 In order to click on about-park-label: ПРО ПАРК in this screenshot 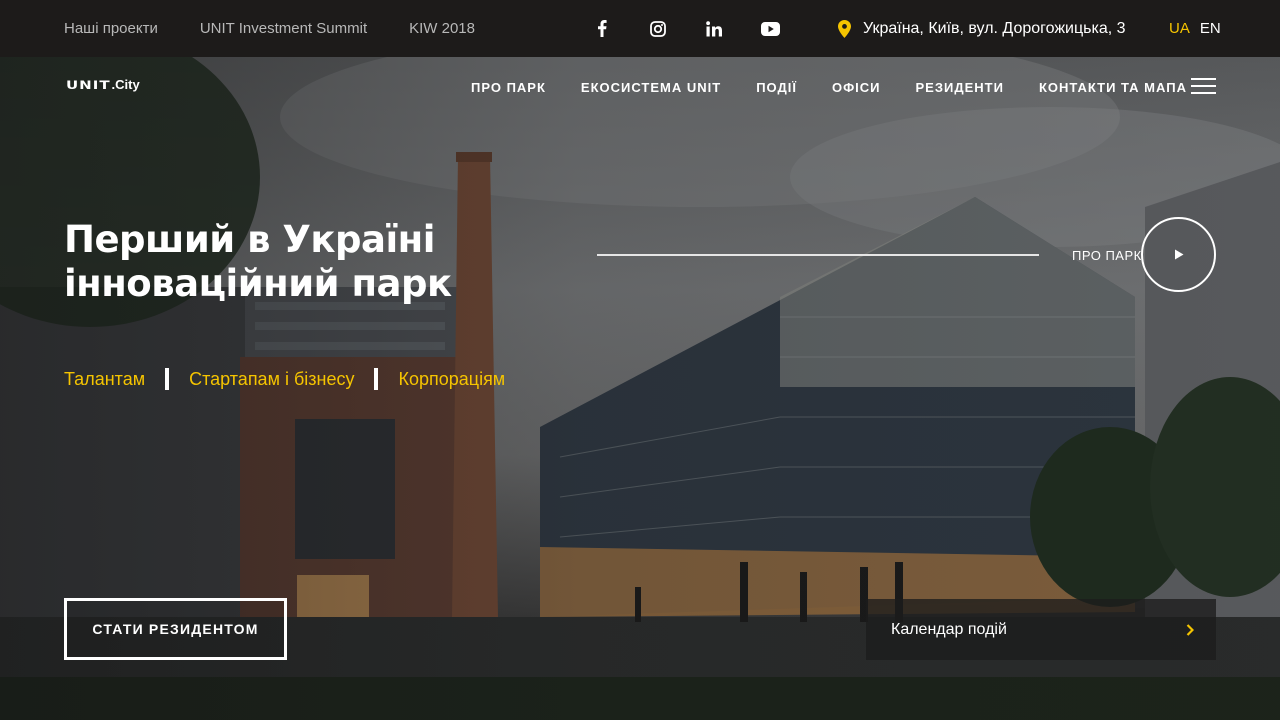, I will do `click(1107, 255)`.